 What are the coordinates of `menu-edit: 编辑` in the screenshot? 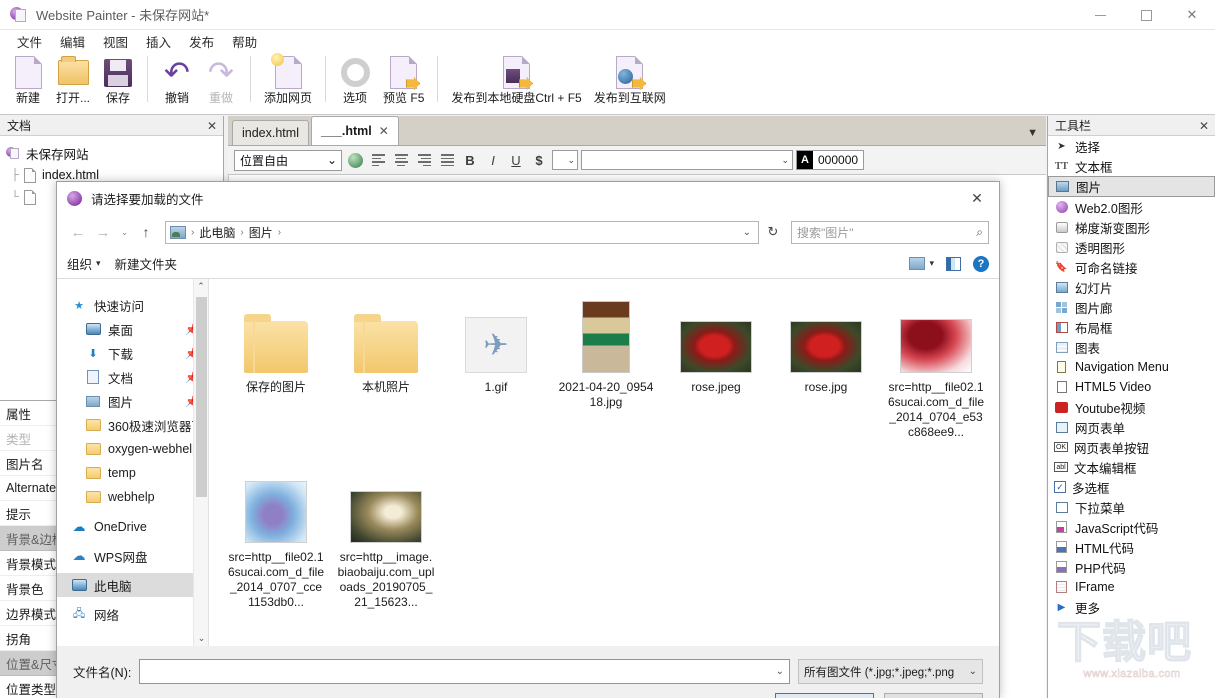 It's located at (72, 41).